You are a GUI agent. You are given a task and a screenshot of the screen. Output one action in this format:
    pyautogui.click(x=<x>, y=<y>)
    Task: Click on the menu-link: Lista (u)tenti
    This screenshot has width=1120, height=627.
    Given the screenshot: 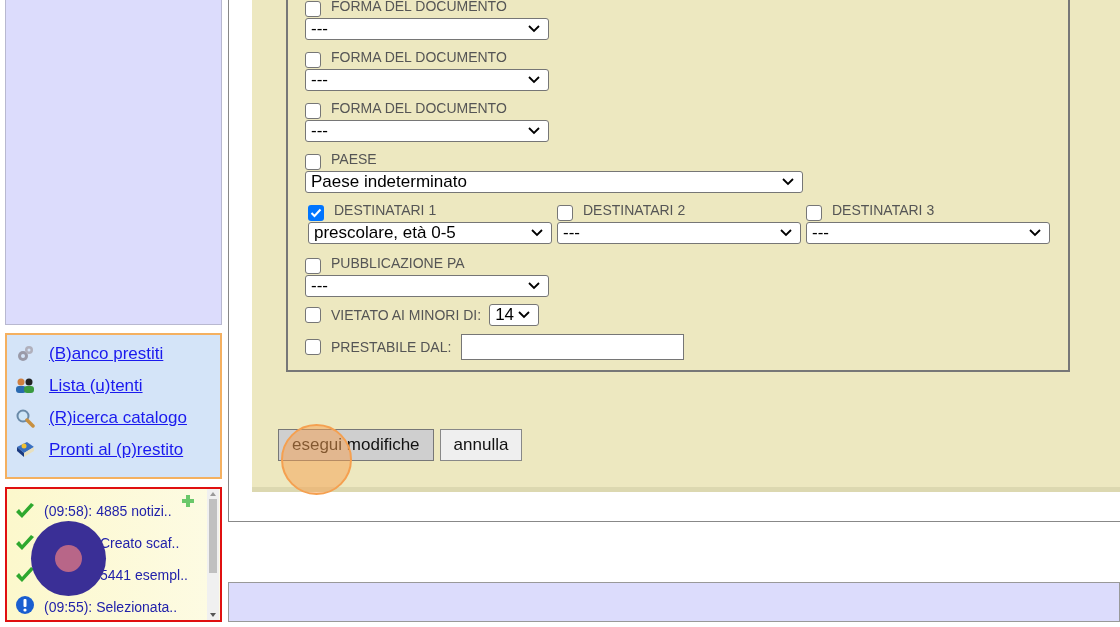 What is the action you would take?
    pyautogui.click(x=96, y=386)
    